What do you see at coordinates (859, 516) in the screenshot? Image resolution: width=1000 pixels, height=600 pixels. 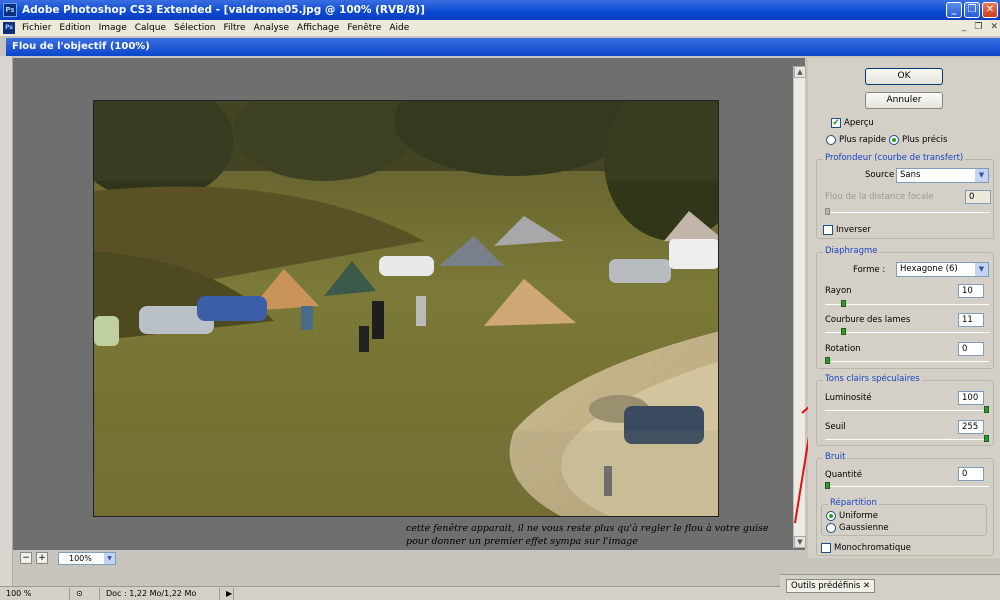 I see `uniform-label: Uniforme` at bounding box center [859, 516].